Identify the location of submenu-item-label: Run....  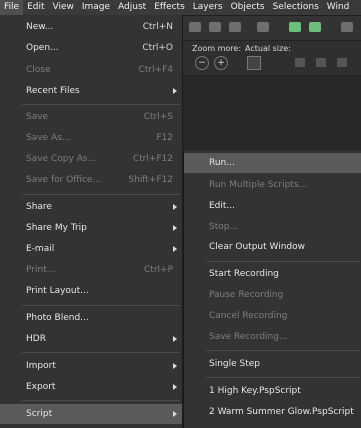
(222, 163).